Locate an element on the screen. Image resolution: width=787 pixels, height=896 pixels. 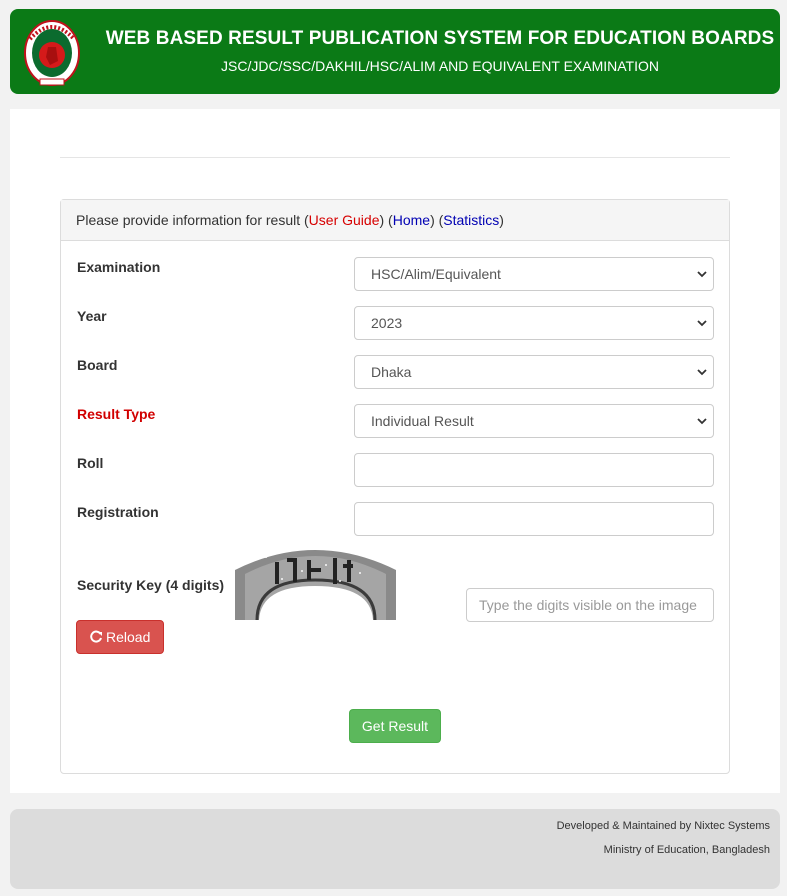
examination-selected-value: HSC/Alim/Equivalent is located at coordinates (436, 274).